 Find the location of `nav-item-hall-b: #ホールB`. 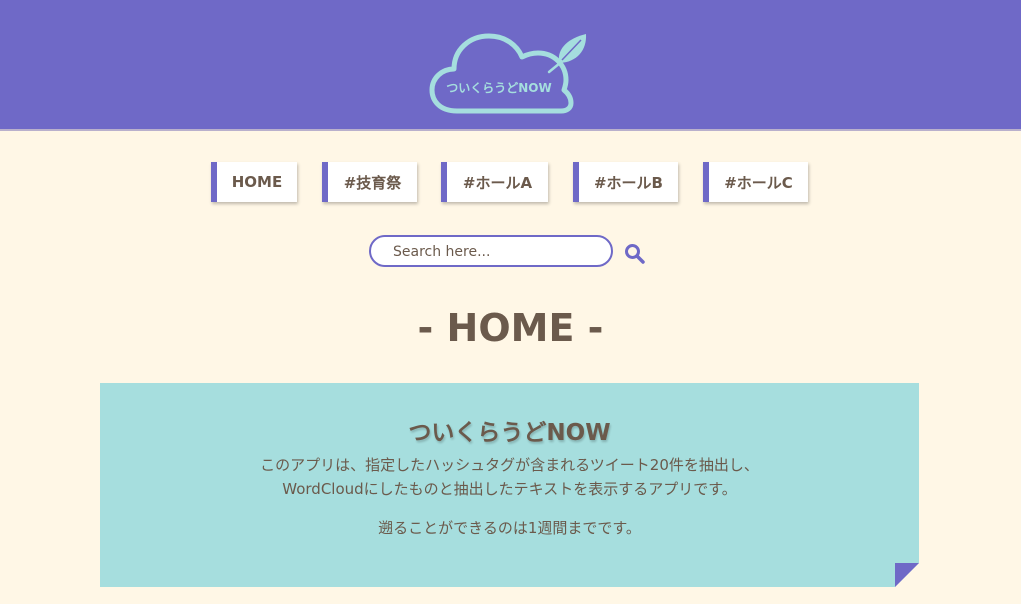

nav-item-hall-b: #ホールB is located at coordinates (625, 182).